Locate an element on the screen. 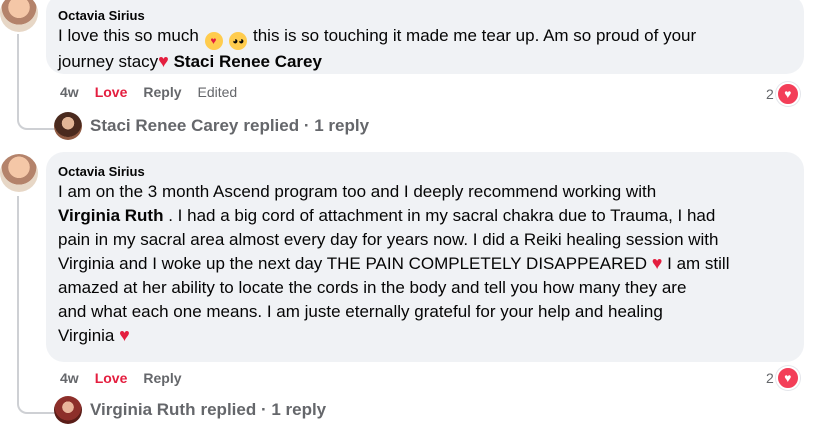  mention-link: Staci Renee Carey is located at coordinates (248, 61).